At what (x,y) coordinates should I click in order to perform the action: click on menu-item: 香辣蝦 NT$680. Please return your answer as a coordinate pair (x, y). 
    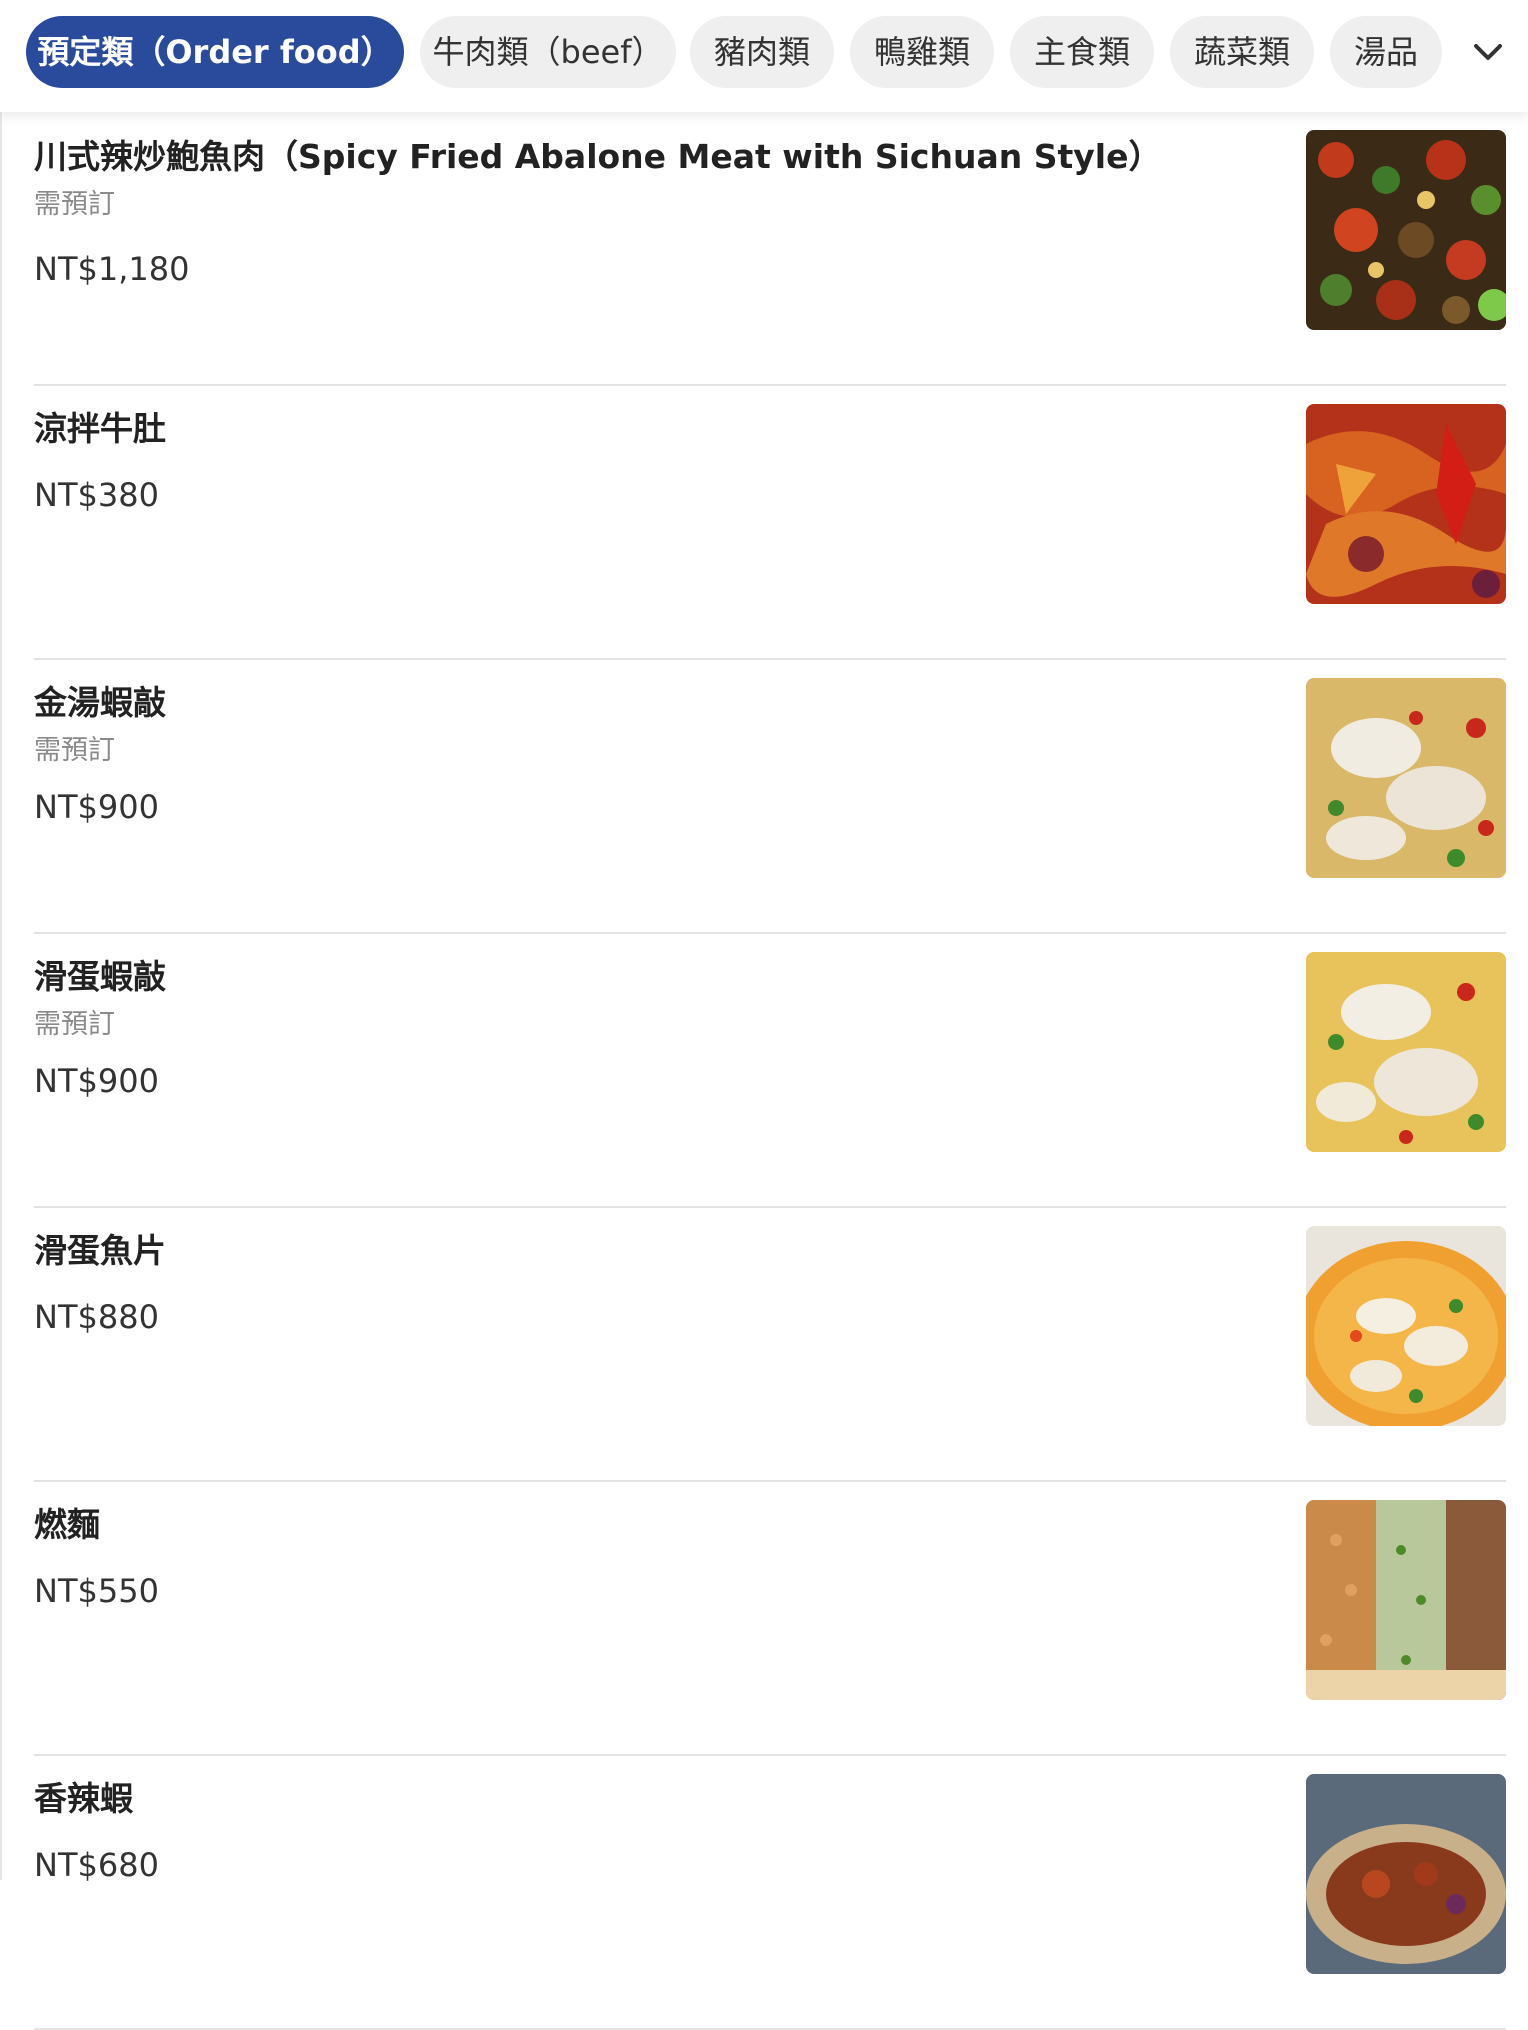
    Looking at the image, I should click on (770, 1893).